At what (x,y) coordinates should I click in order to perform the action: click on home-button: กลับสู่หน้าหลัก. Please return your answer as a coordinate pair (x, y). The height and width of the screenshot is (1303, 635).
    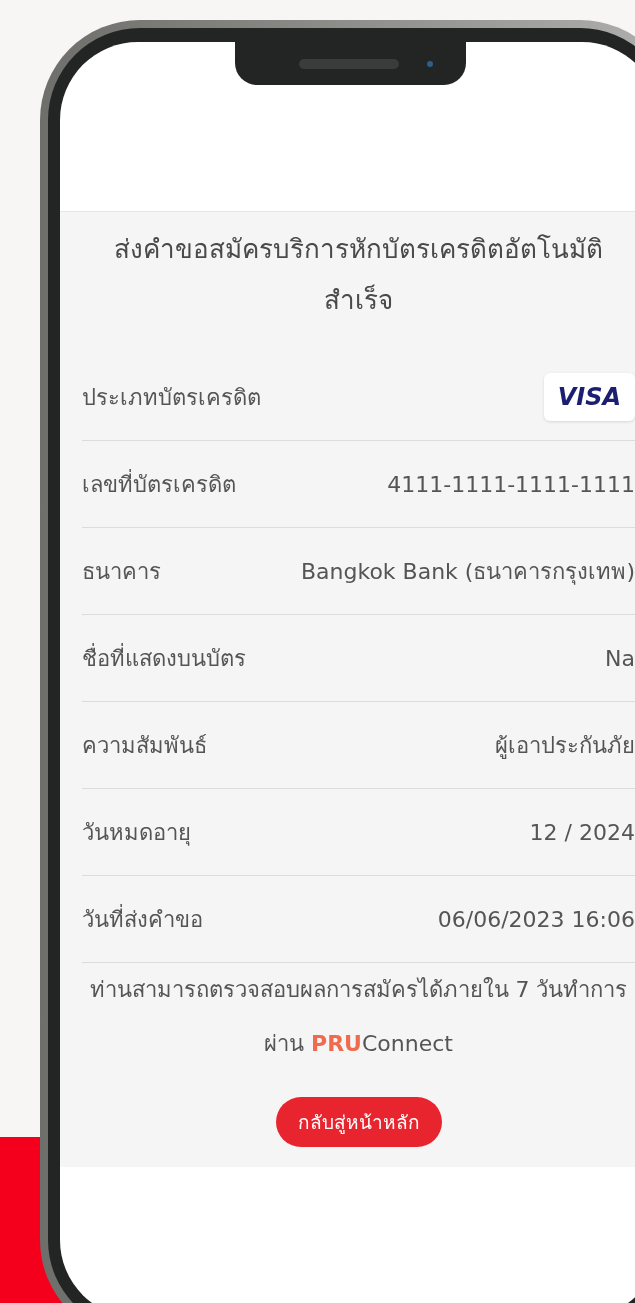
    Looking at the image, I should click on (358, 1122).